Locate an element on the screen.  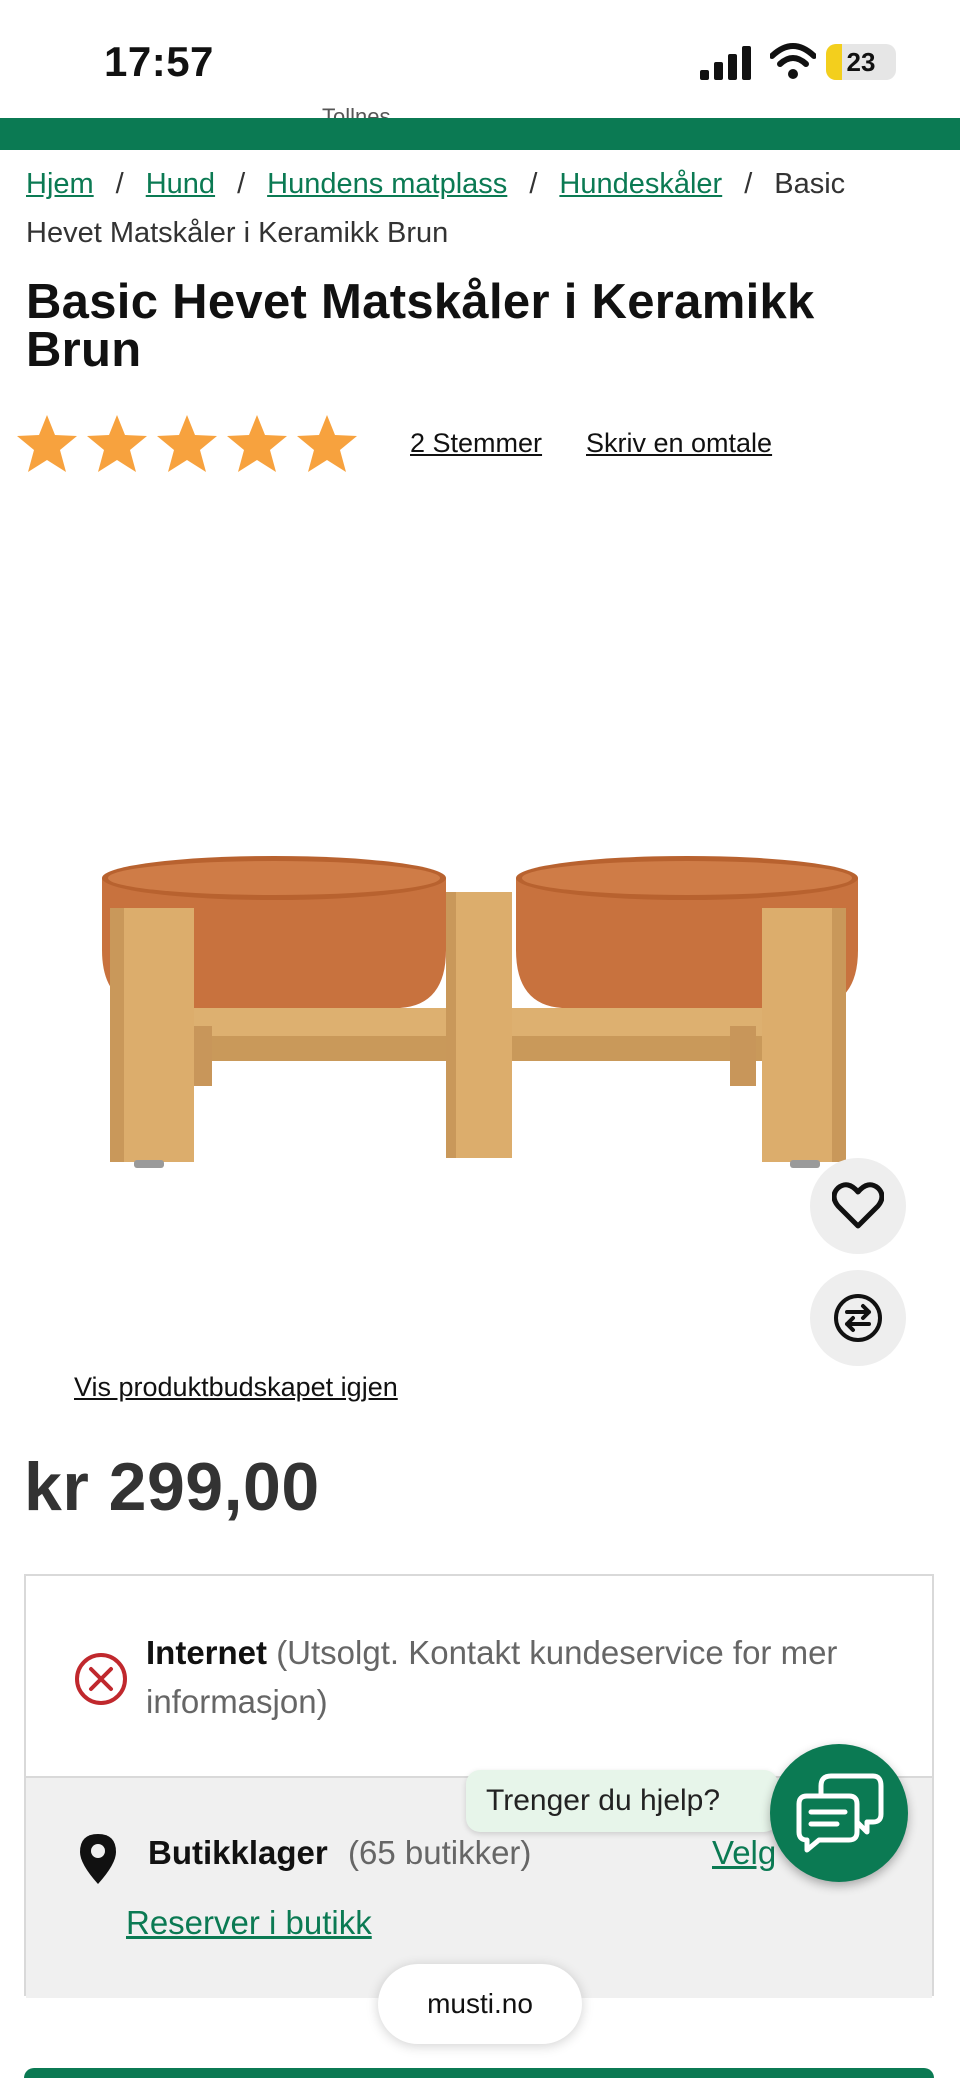
votes-link: 2 Stemmer is located at coordinates (476, 443).